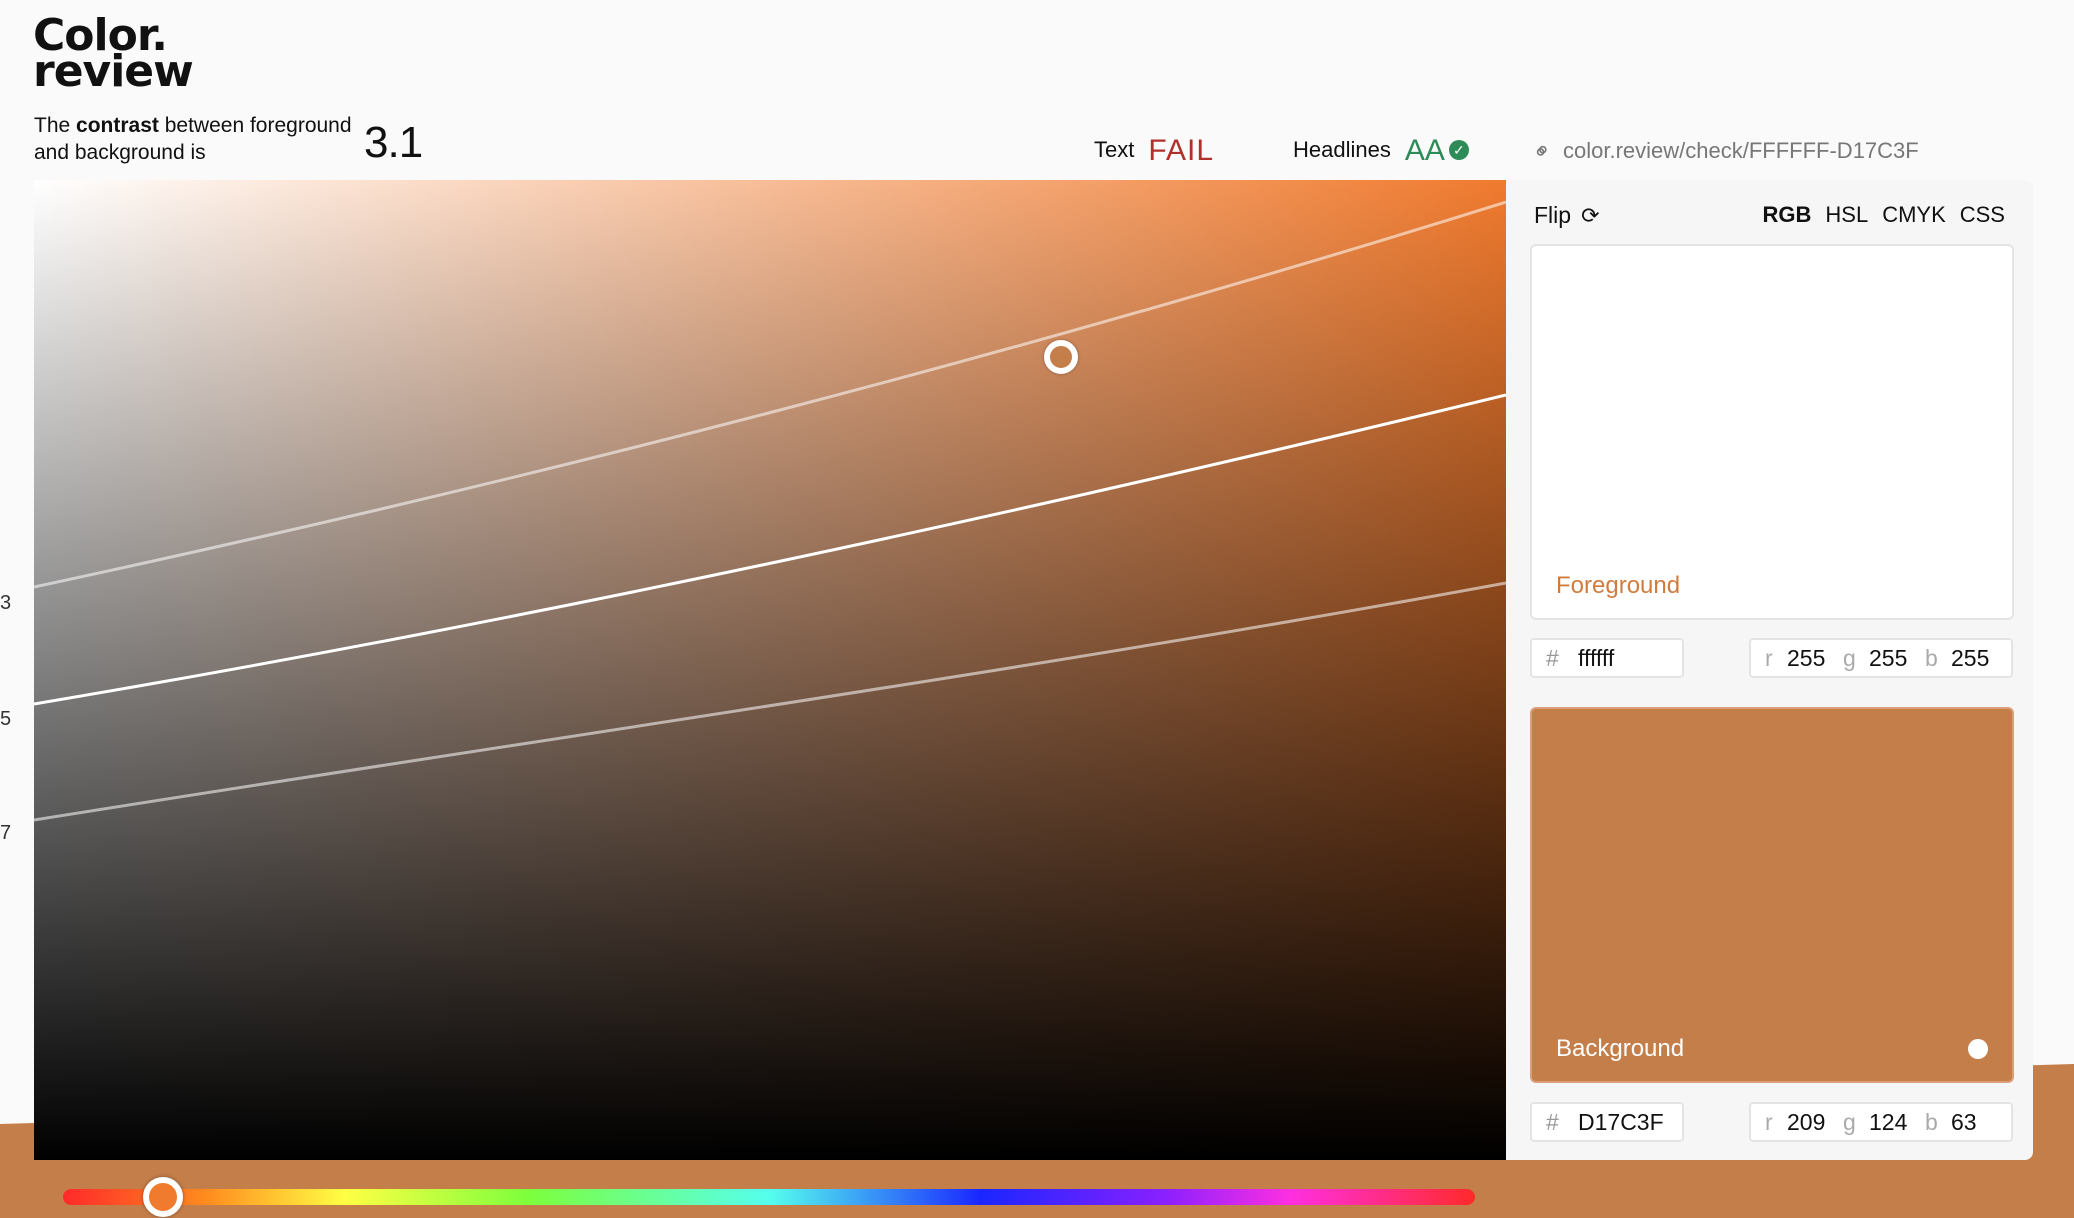 Image resolution: width=2074 pixels, height=1218 pixels. Describe the element at coordinates (1424, 150) in the screenshot. I see `headlines-status-value: AA` at that location.